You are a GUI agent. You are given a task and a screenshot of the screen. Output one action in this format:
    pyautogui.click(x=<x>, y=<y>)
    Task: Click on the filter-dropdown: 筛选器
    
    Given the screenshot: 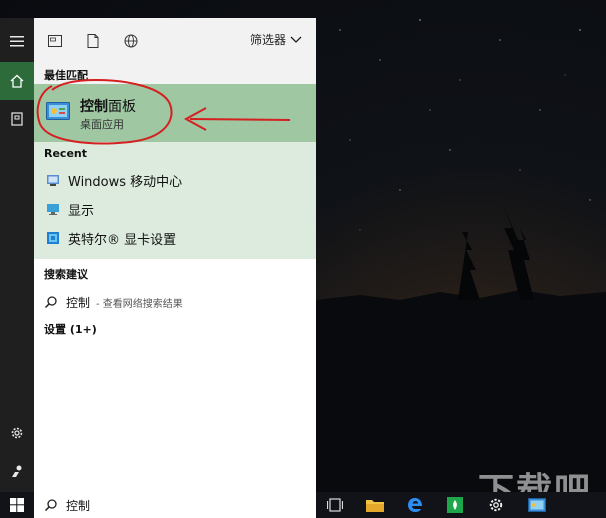 What is the action you would take?
    pyautogui.click(x=276, y=39)
    